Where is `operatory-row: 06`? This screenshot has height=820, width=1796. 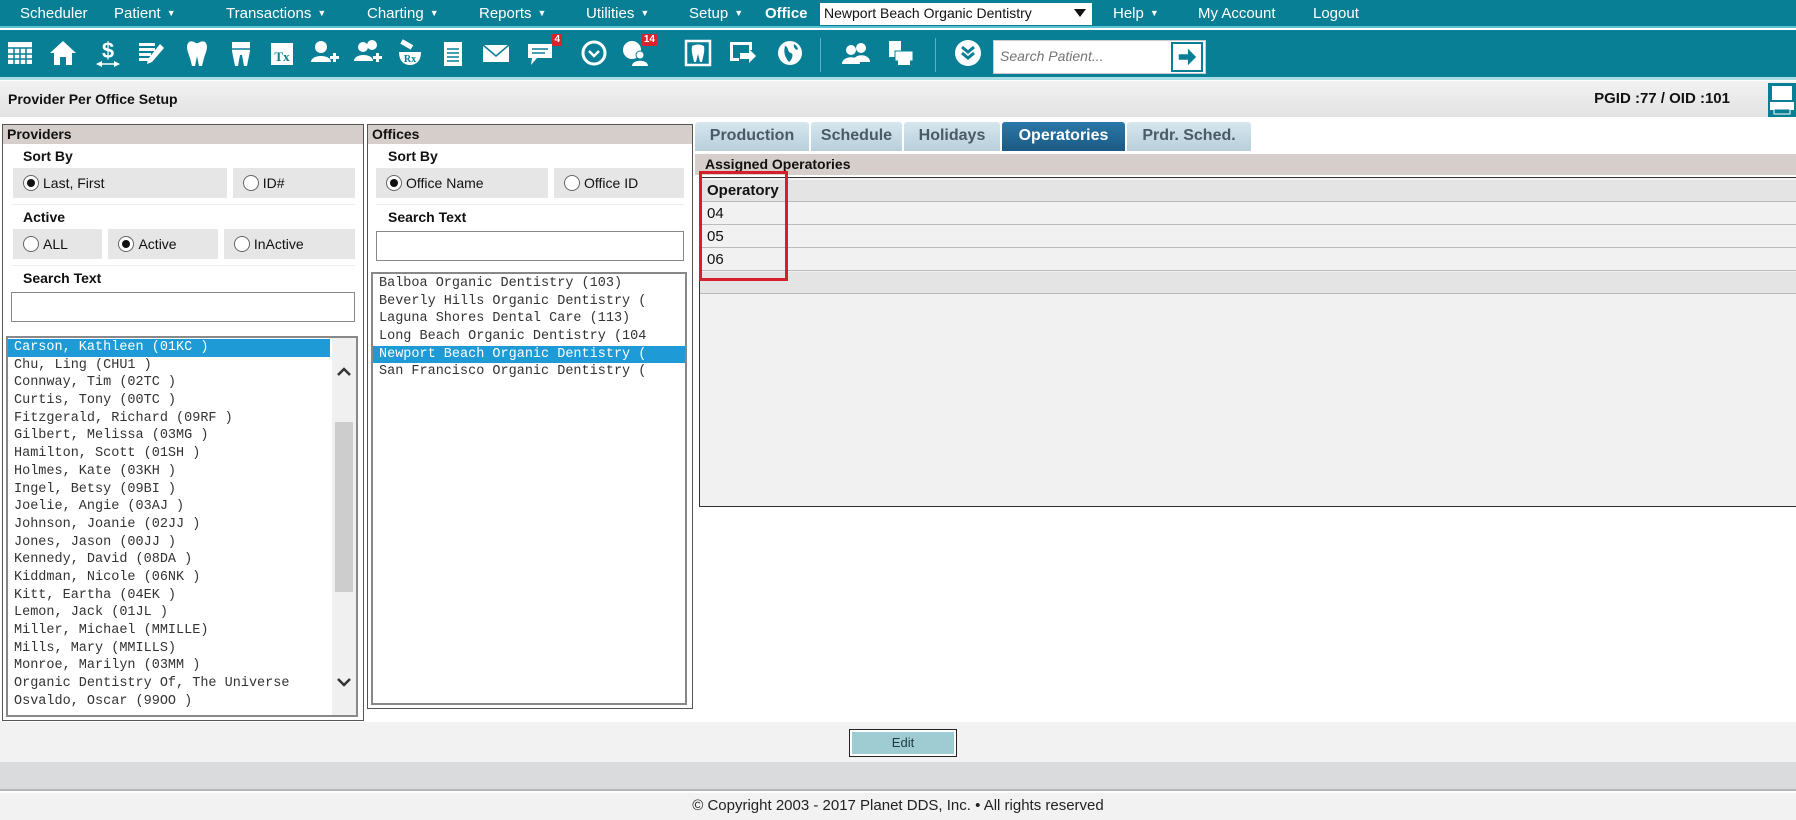
operatory-row: 06 is located at coordinates (1248, 260).